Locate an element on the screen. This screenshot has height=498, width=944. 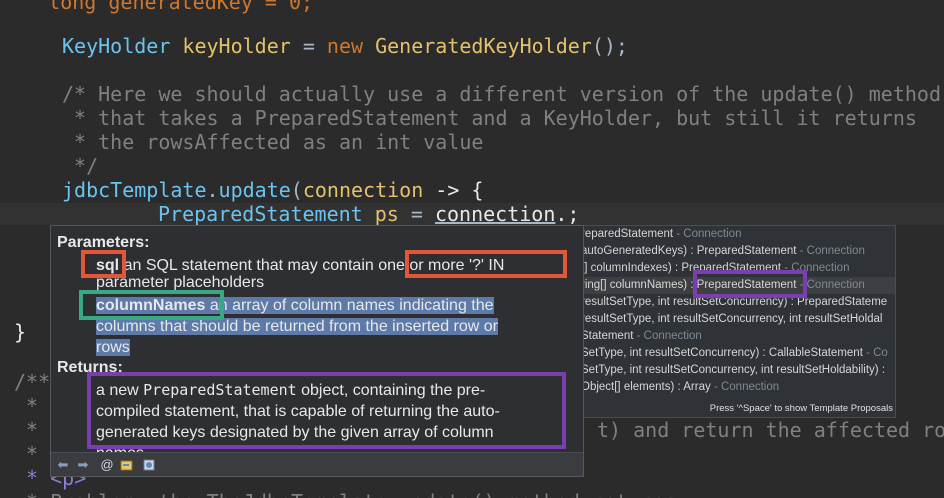
code-line-0: long generatedKey = 0; is located at coordinates (157, 7).